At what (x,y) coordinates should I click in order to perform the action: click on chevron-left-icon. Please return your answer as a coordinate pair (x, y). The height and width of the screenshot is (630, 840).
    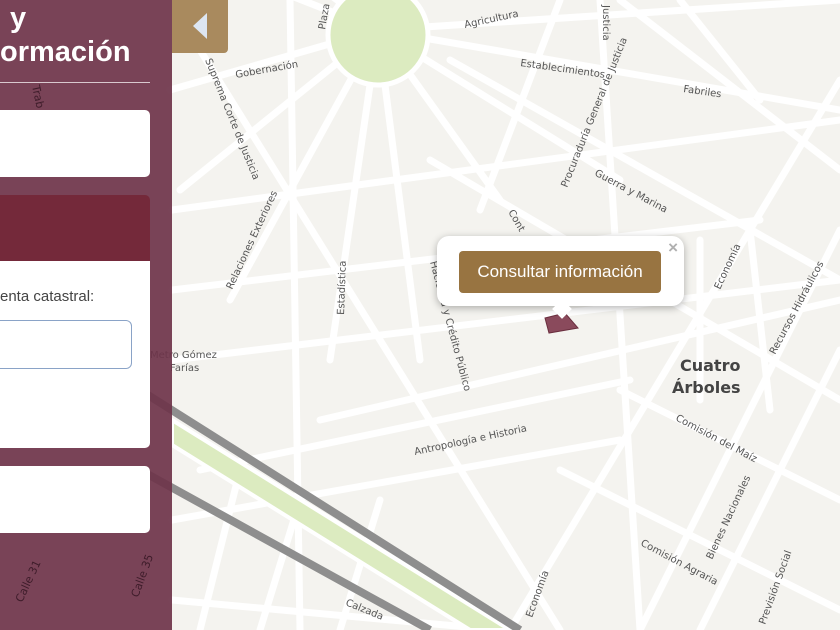
    Looking at the image, I should click on (200, 26).